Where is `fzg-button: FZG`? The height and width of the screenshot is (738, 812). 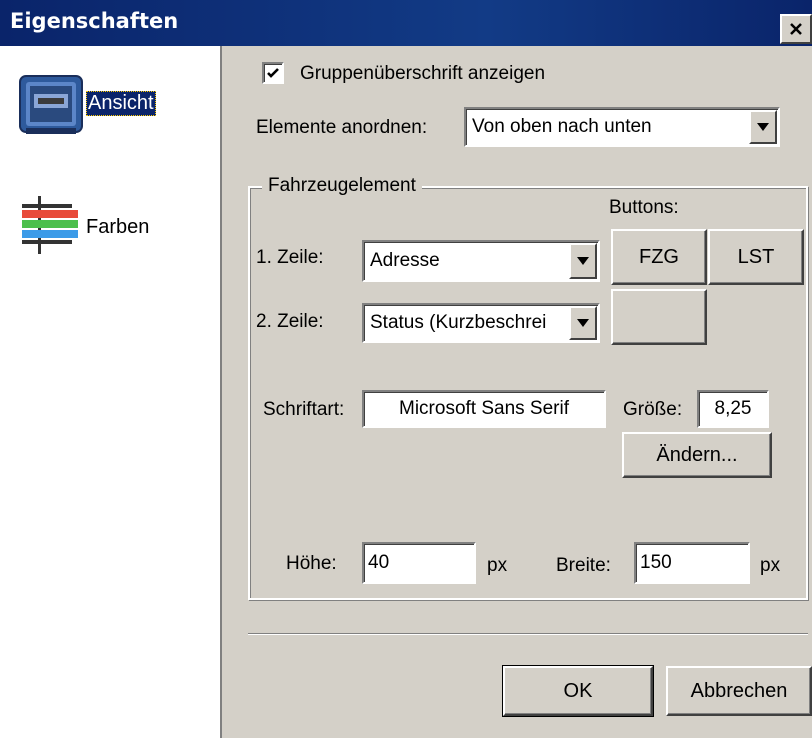
fzg-button: FZG is located at coordinates (659, 257).